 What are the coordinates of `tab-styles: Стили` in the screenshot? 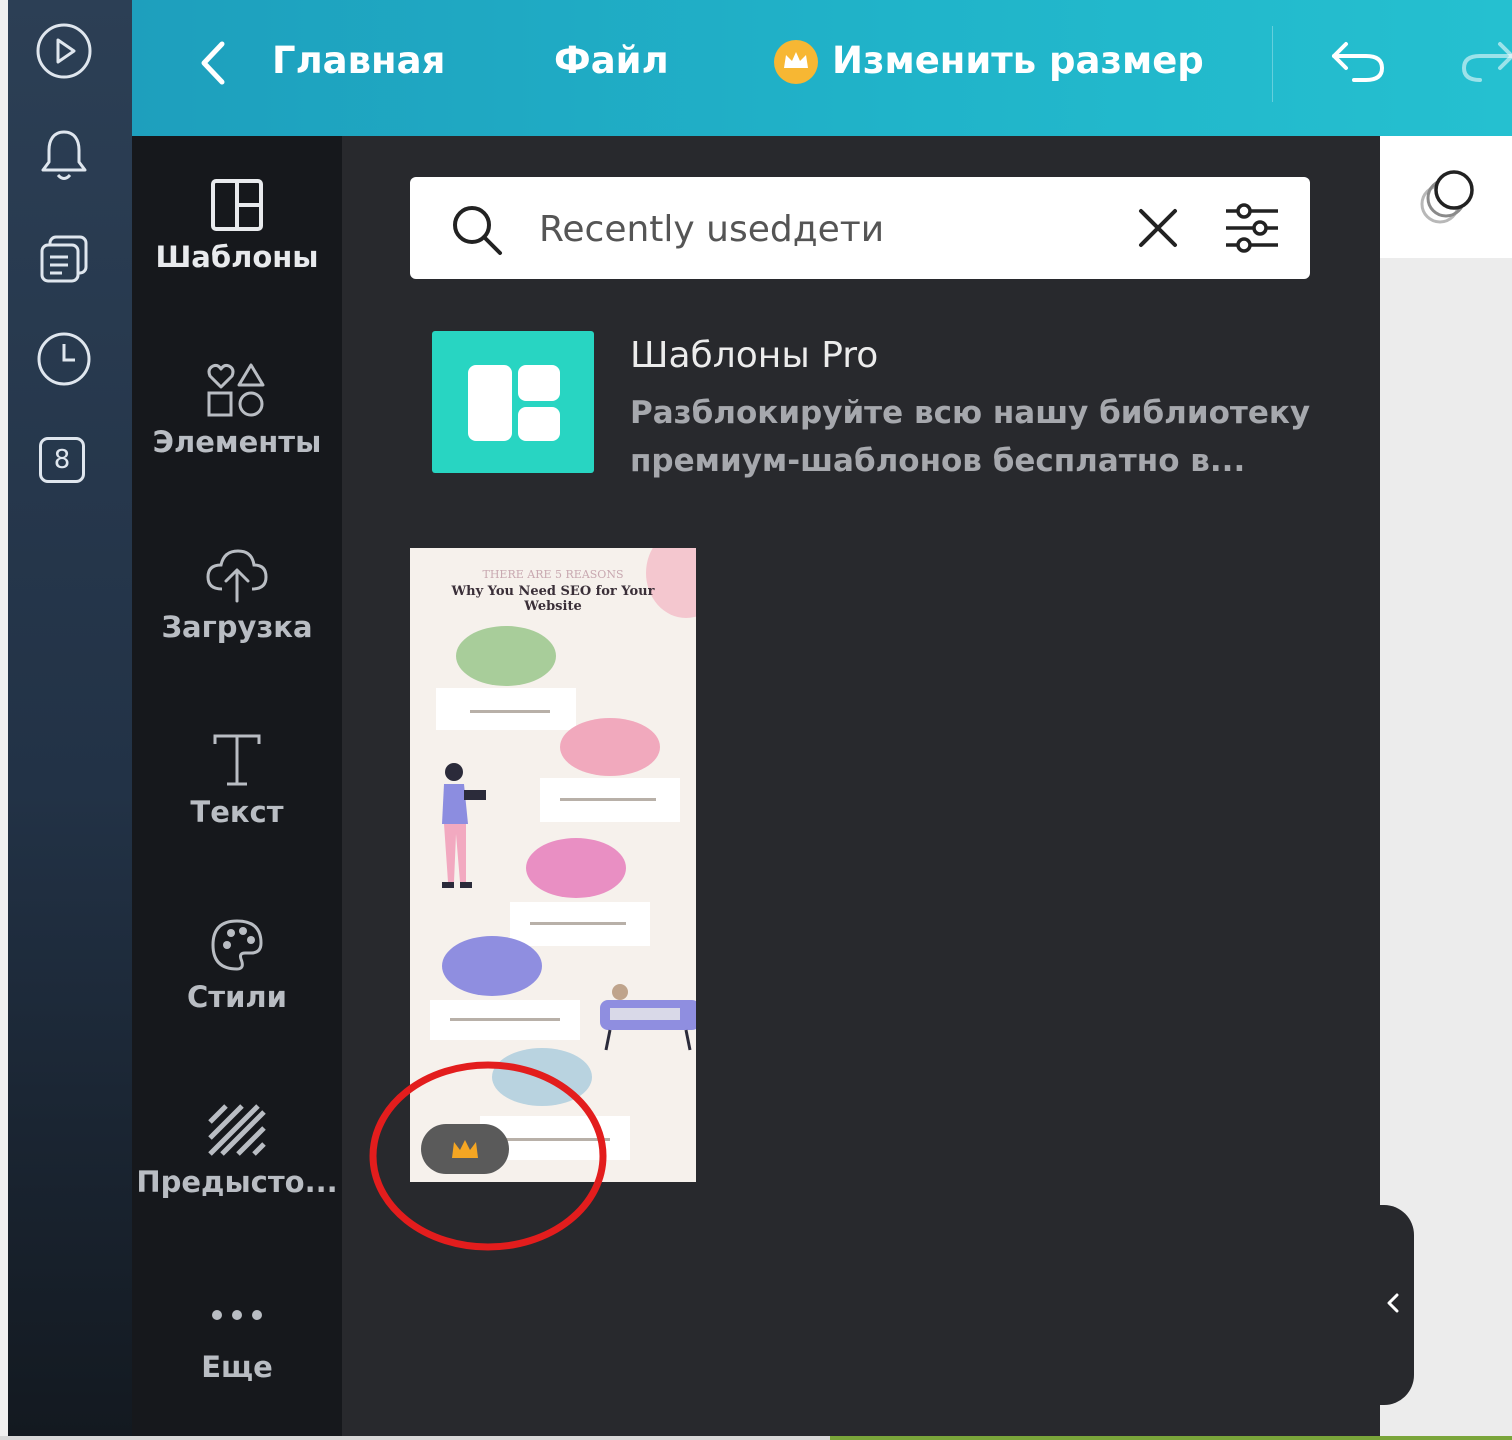 It's located at (237, 968).